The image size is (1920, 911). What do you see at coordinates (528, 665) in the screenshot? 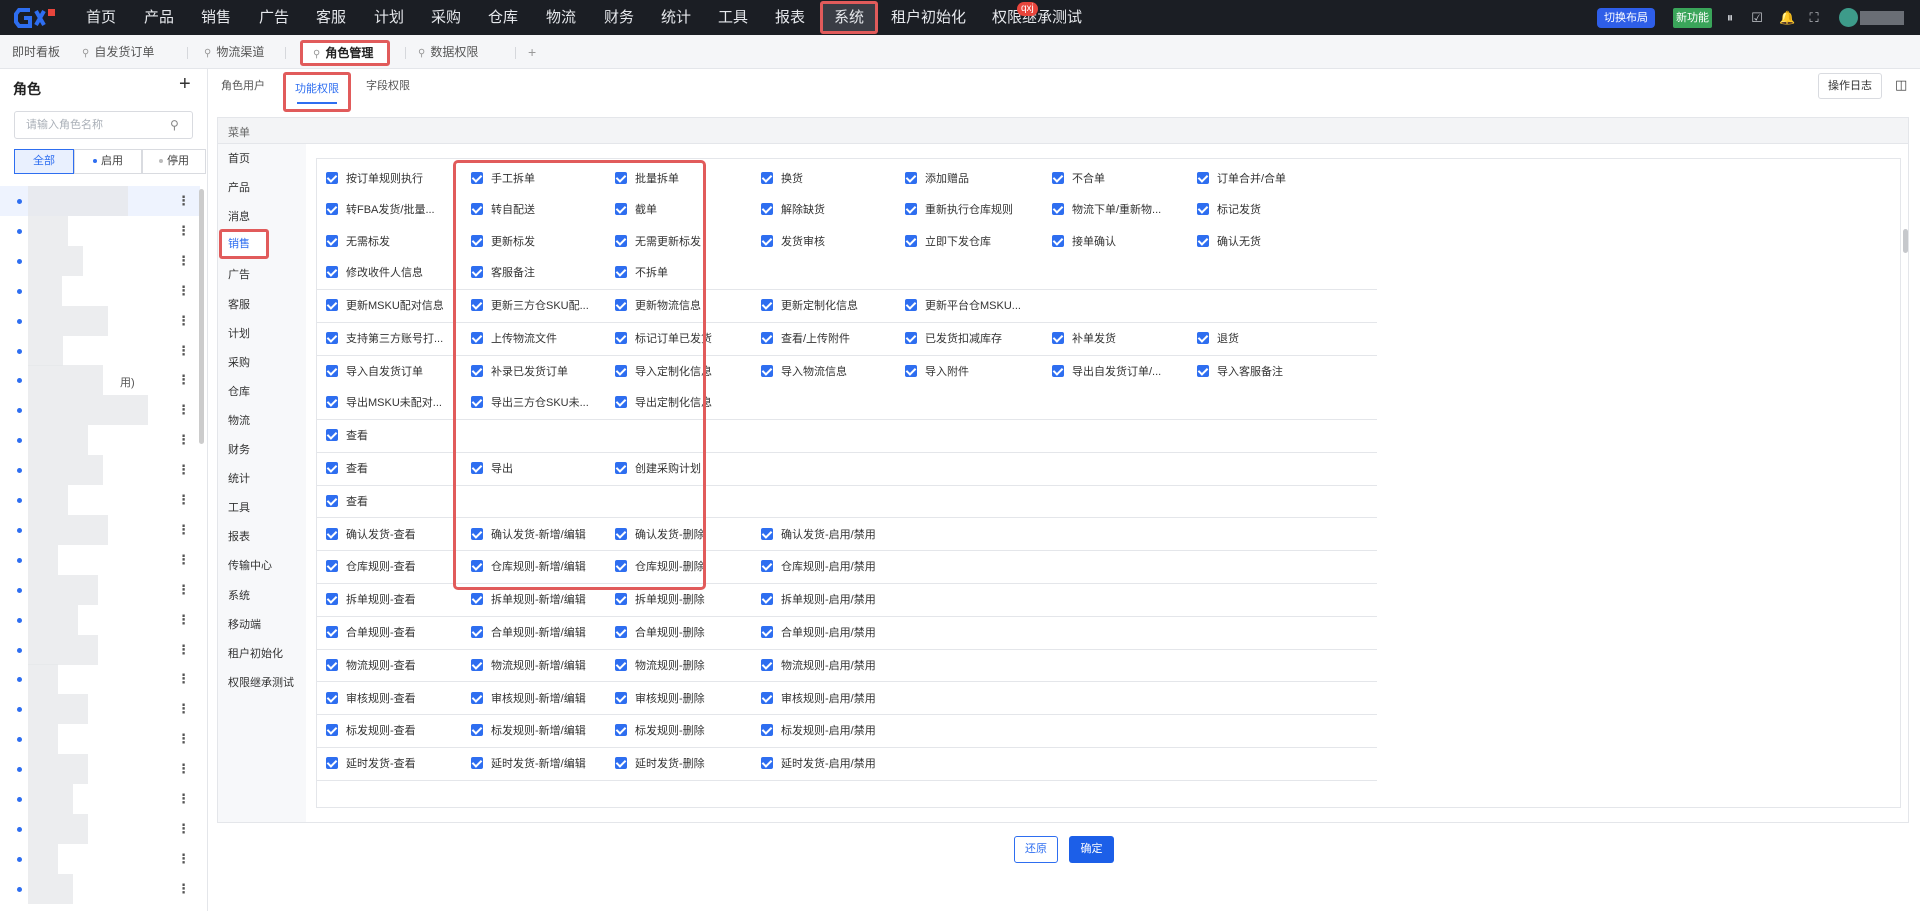
I see `permission-checkbox-cell: 物流规则-新增/编辑` at bounding box center [528, 665].